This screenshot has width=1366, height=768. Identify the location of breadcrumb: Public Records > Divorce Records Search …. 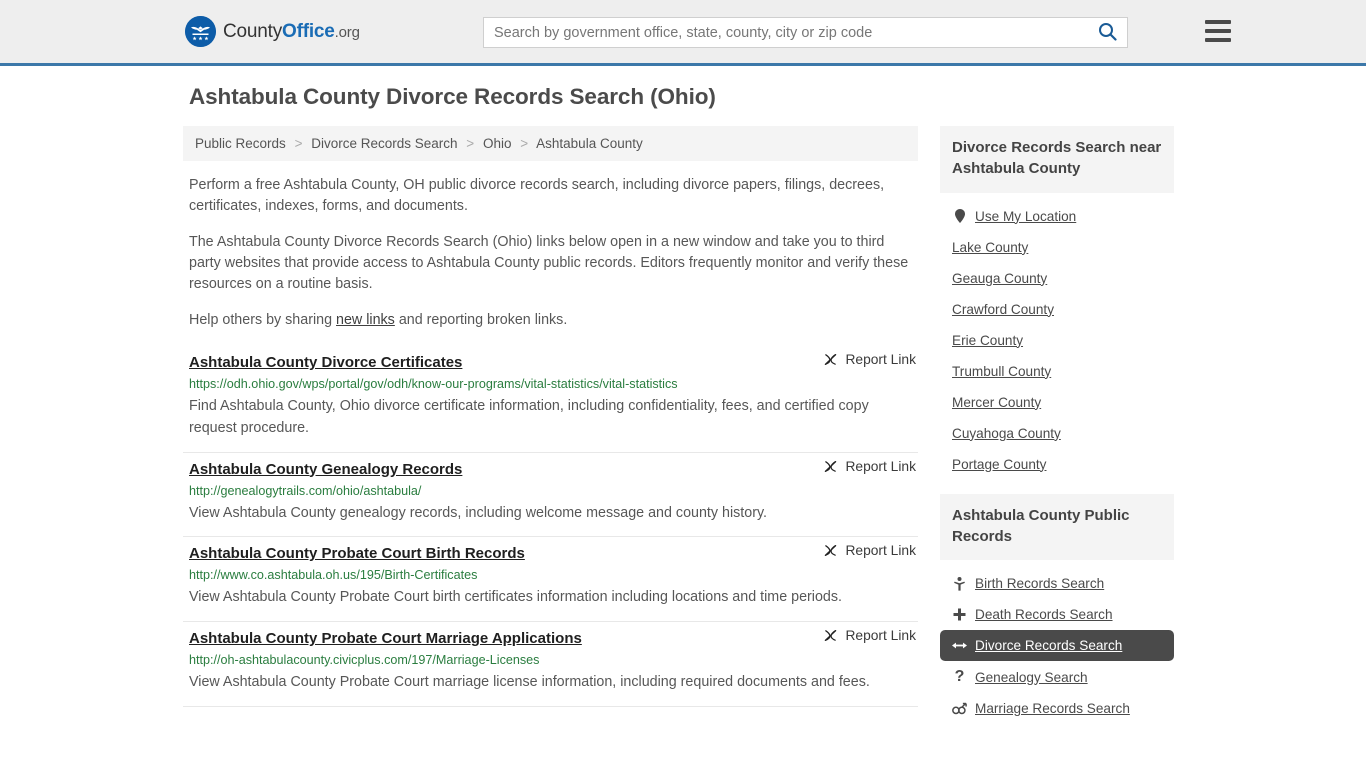
(550, 143).